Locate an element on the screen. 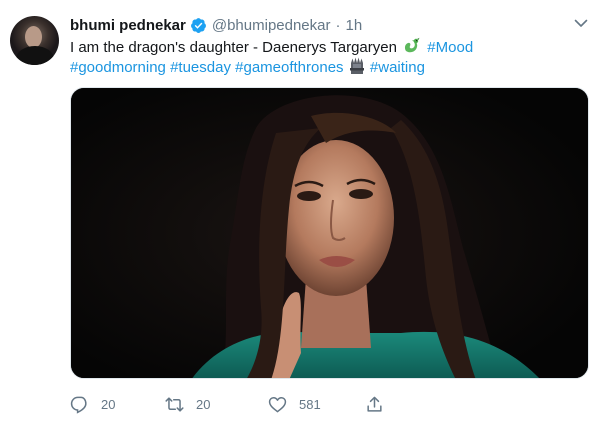 The height and width of the screenshot is (427, 602). like-button: 581 is located at coordinates (294, 404).